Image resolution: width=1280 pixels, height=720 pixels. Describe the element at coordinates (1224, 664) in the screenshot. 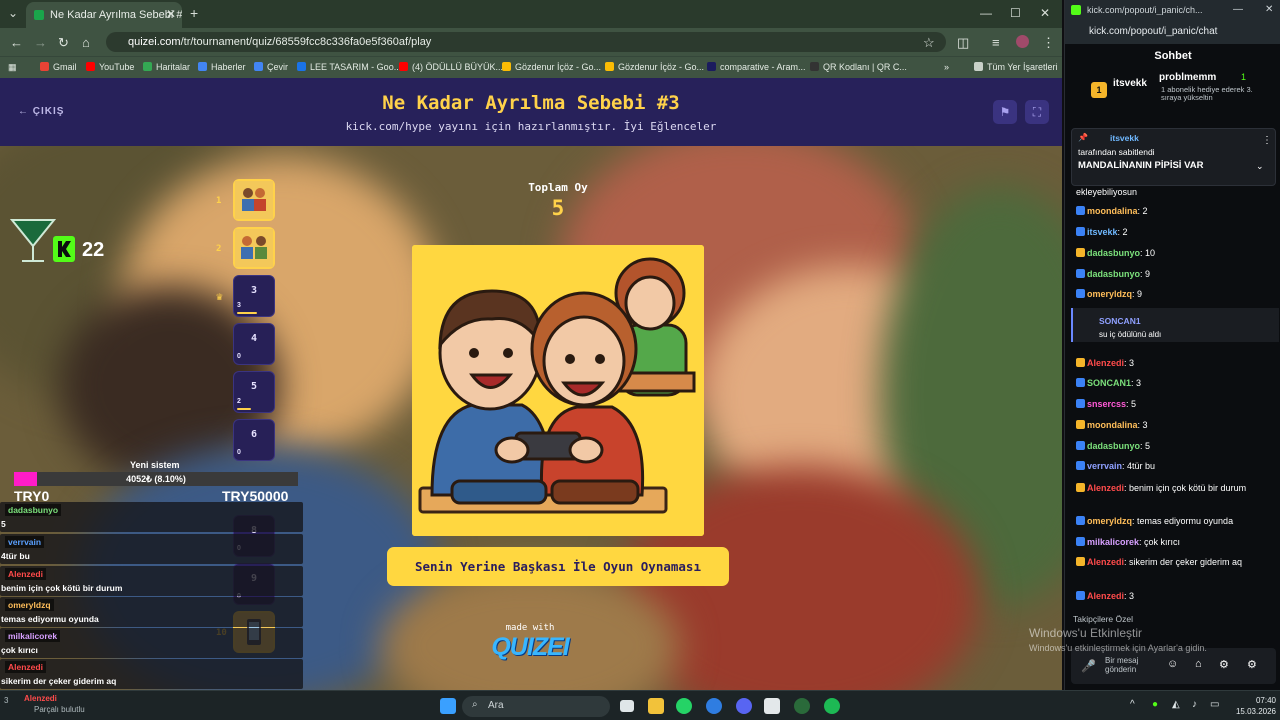

I see `settings-gear-icon: ⚙` at that location.